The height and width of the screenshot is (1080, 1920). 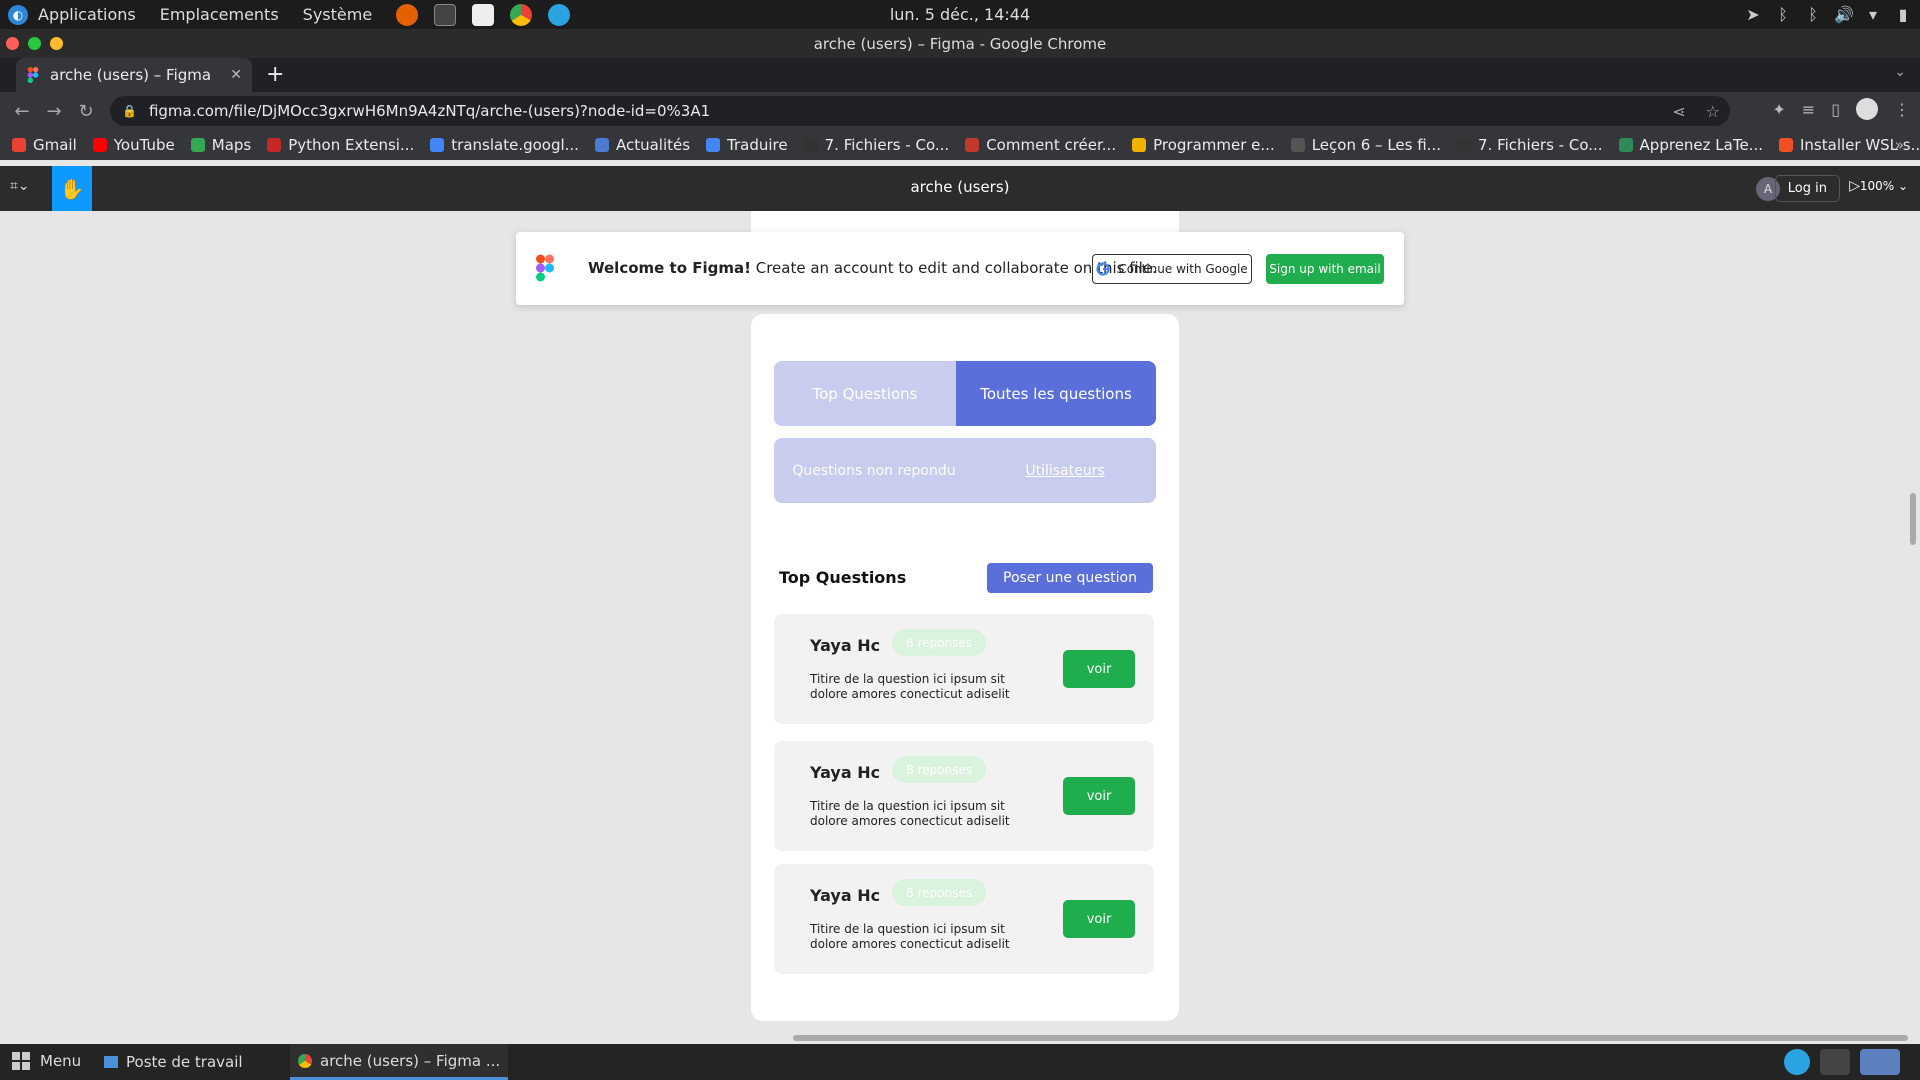 I want to click on zoom-level: 100% ⌄, so click(x=1884, y=186).